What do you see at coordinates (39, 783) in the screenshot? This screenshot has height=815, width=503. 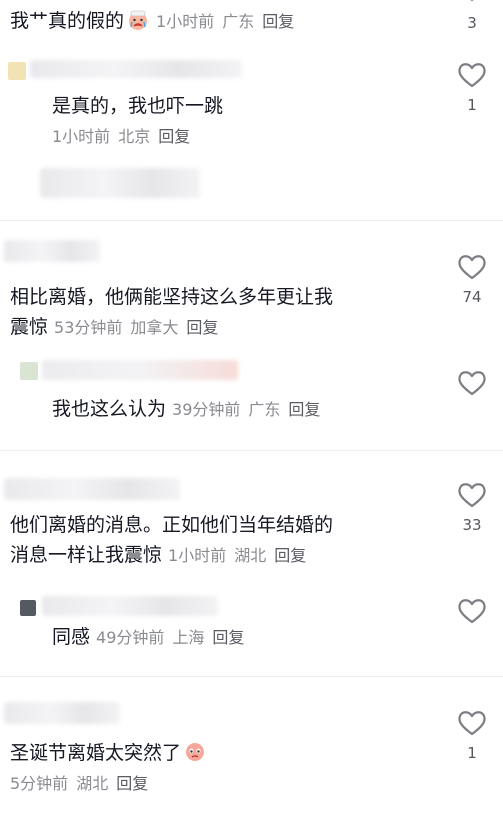 I see `comment-time: 5分钟前` at bounding box center [39, 783].